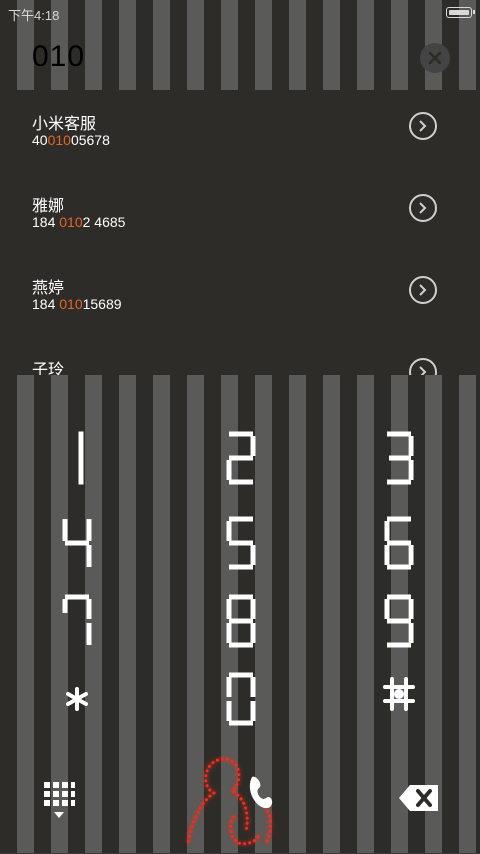  I want to click on key-star, so click(77, 710).